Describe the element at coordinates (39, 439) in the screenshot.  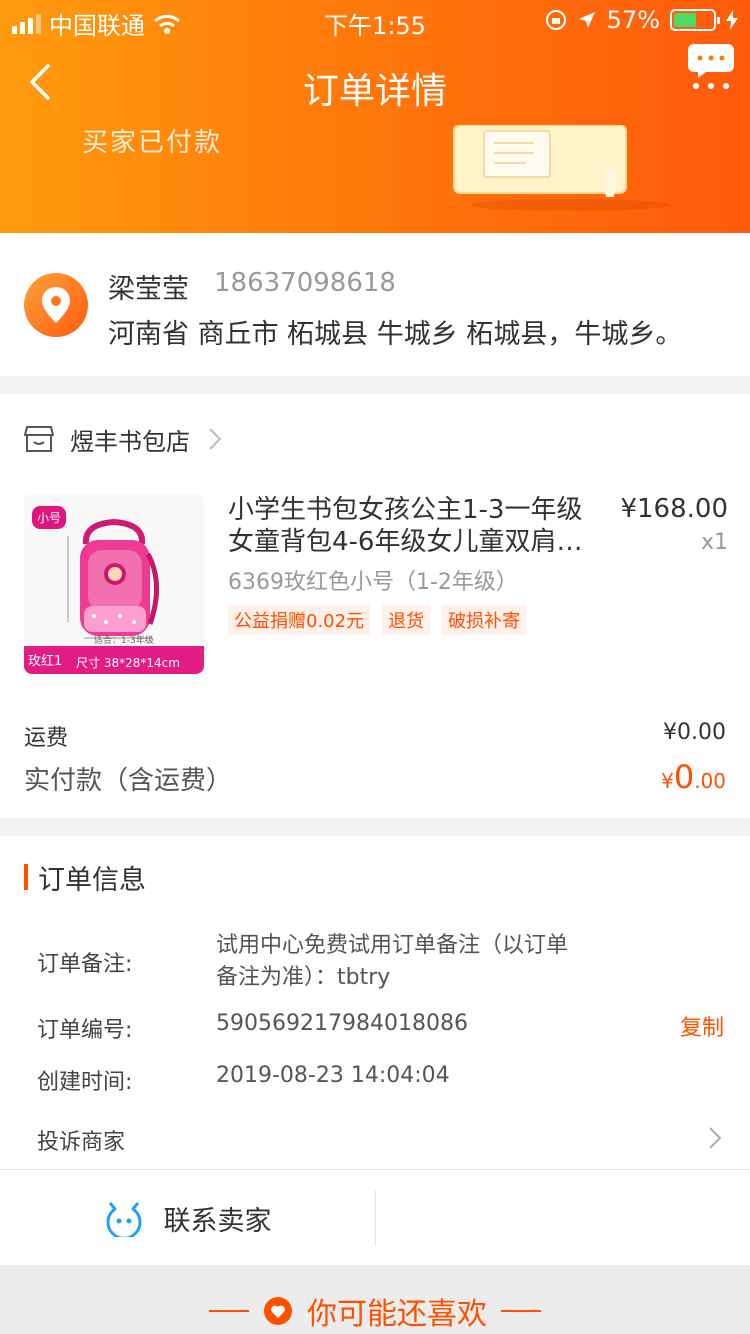
I see `store-icon` at that location.